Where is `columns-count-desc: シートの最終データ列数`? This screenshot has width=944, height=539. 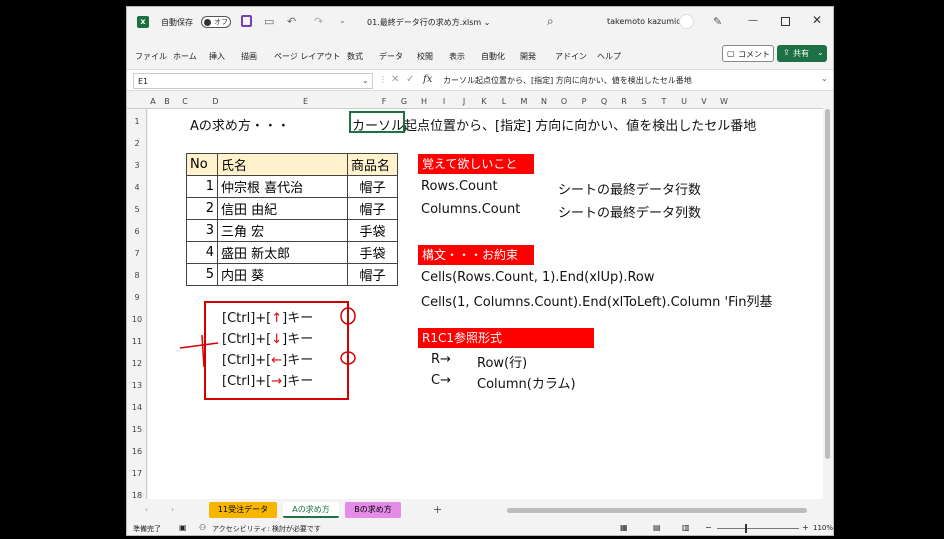 columns-count-desc: シートの最終データ列数 is located at coordinates (629, 211).